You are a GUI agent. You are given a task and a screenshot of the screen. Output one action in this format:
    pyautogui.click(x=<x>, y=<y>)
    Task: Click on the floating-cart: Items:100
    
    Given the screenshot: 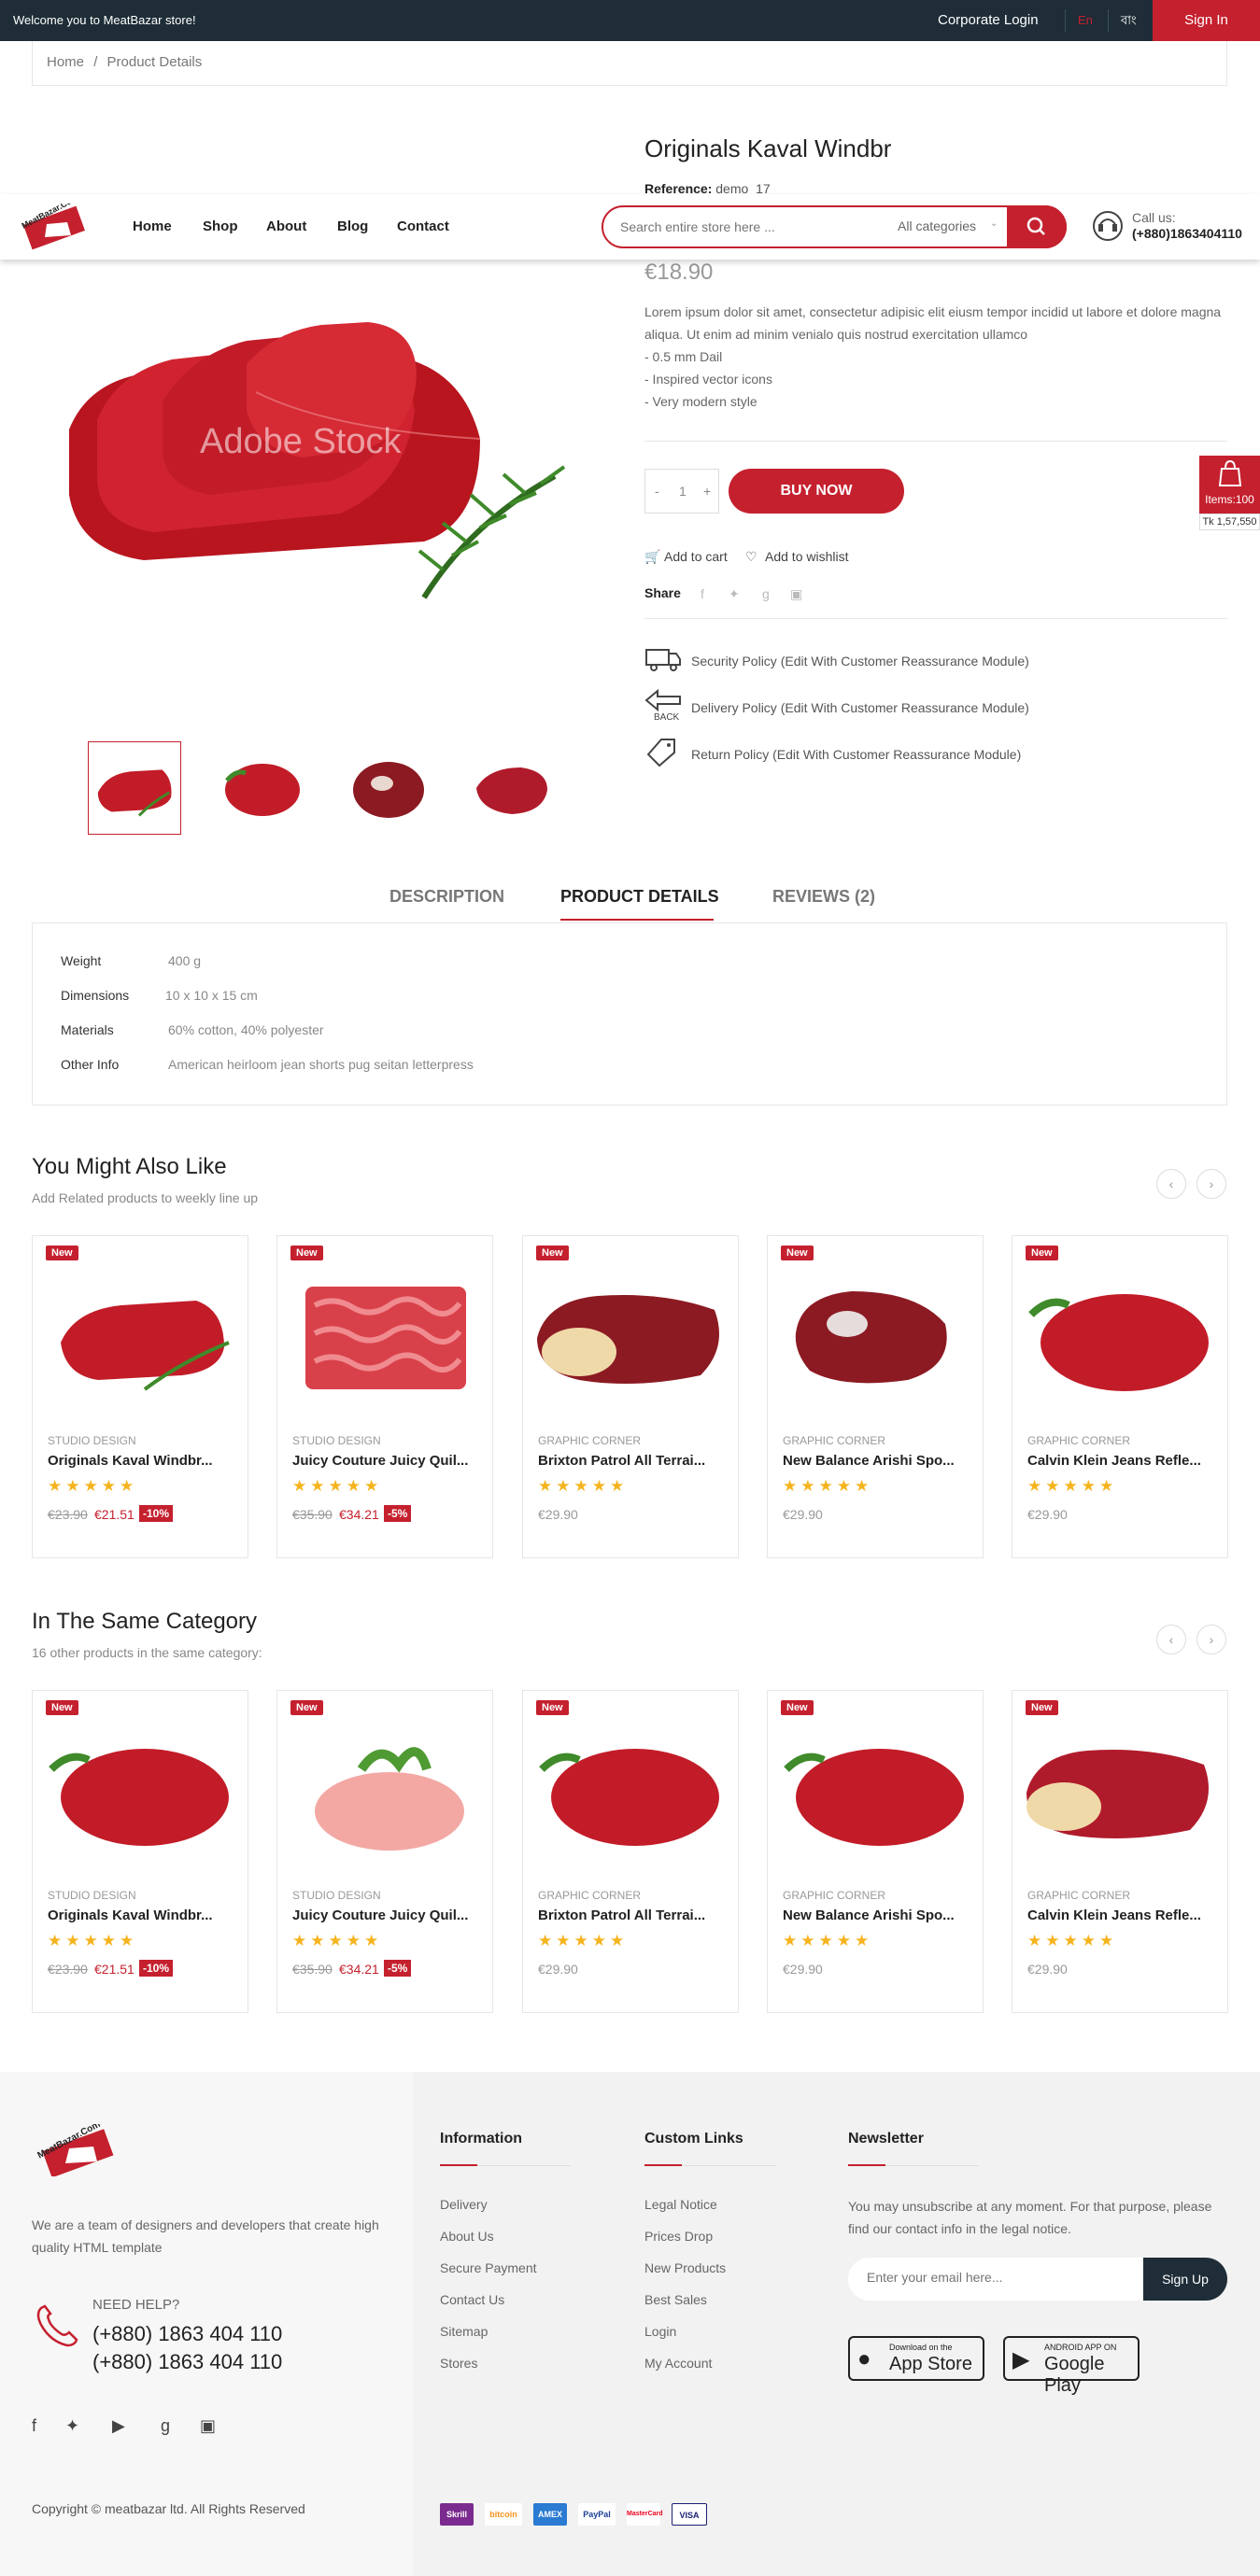 What is the action you would take?
    pyautogui.click(x=1229, y=485)
    